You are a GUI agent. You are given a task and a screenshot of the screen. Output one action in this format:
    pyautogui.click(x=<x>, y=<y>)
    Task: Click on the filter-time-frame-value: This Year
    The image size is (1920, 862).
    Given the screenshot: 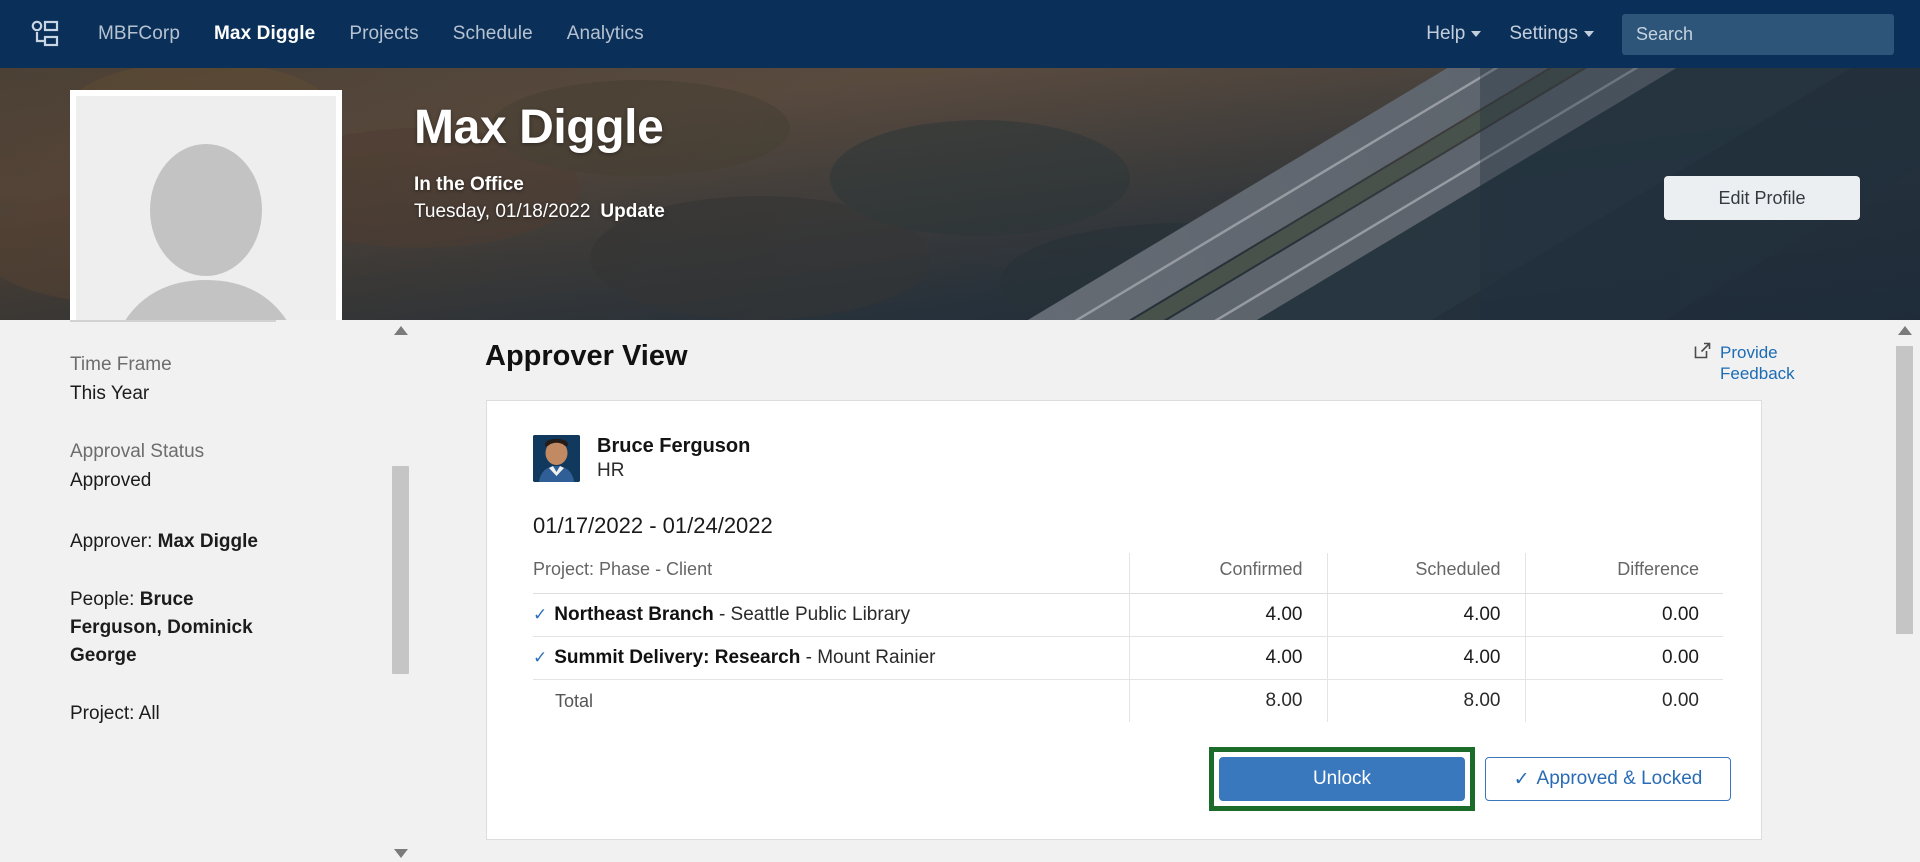 What is the action you would take?
    pyautogui.click(x=110, y=393)
    